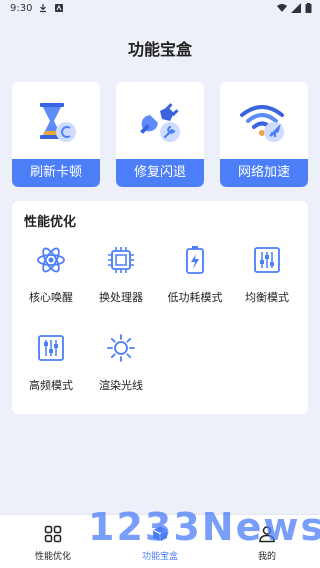 This screenshot has height=568, width=320. What do you see at coordinates (51, 385) in the screenshot?
I see `tool-label: 高频模式` at bounding box center [51, 385].